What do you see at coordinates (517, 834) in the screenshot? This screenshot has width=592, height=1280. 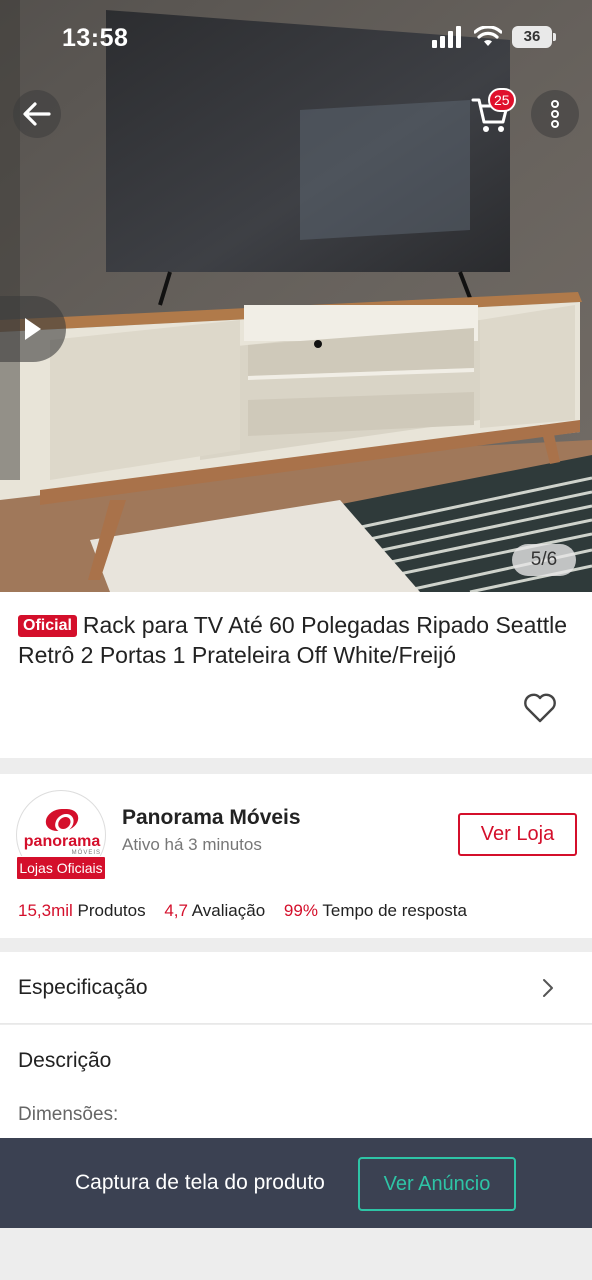 I see `visit-store-button: Ver Loja` at bounding box center [517, 834].